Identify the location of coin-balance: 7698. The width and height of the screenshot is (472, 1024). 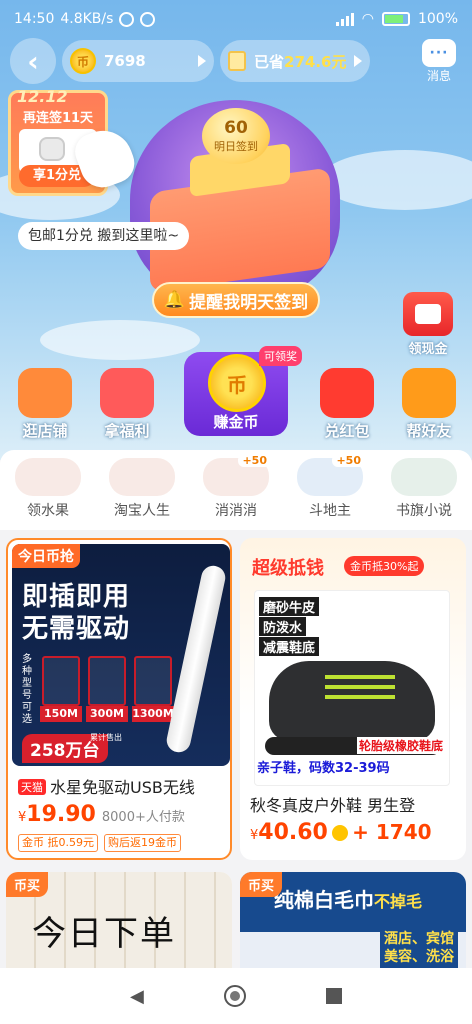
(125, 61).